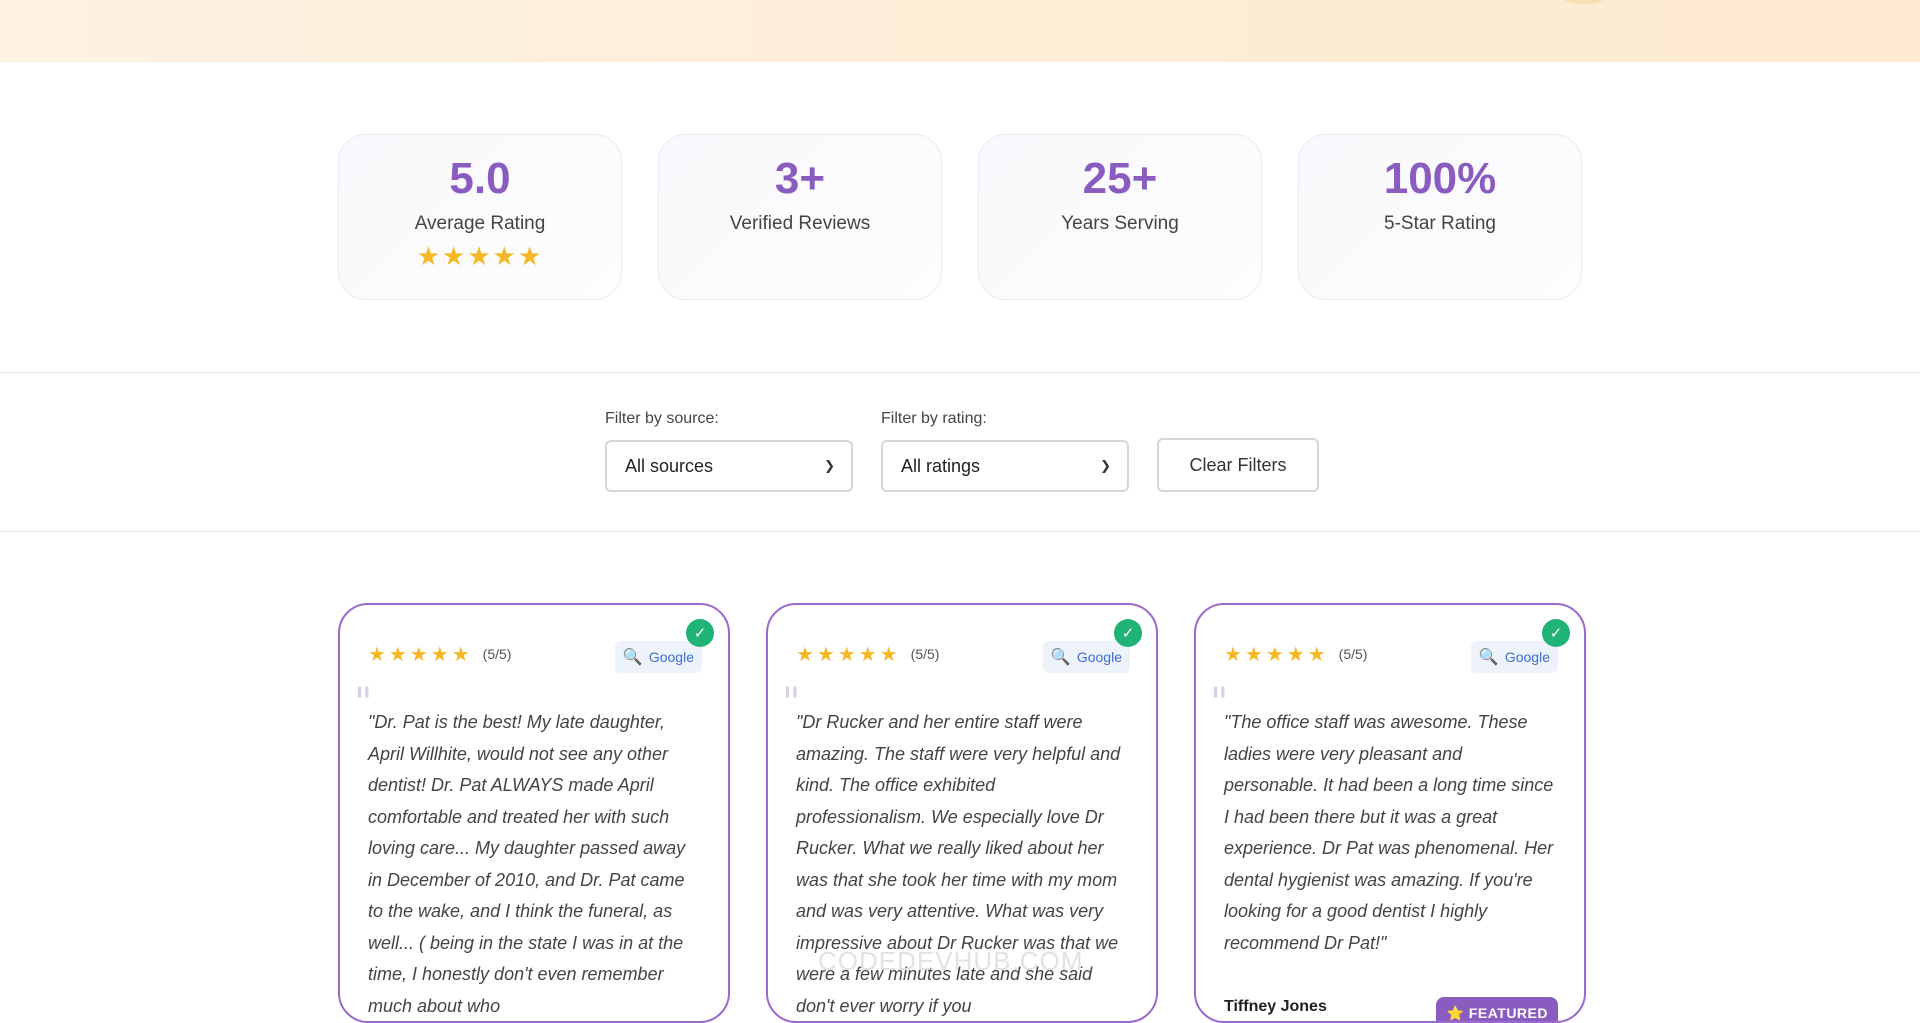 This screenshot has height=1023, width=1920. I want to click on stat-card-years-serving: 25+ Years Serving, so click(1120, 217).